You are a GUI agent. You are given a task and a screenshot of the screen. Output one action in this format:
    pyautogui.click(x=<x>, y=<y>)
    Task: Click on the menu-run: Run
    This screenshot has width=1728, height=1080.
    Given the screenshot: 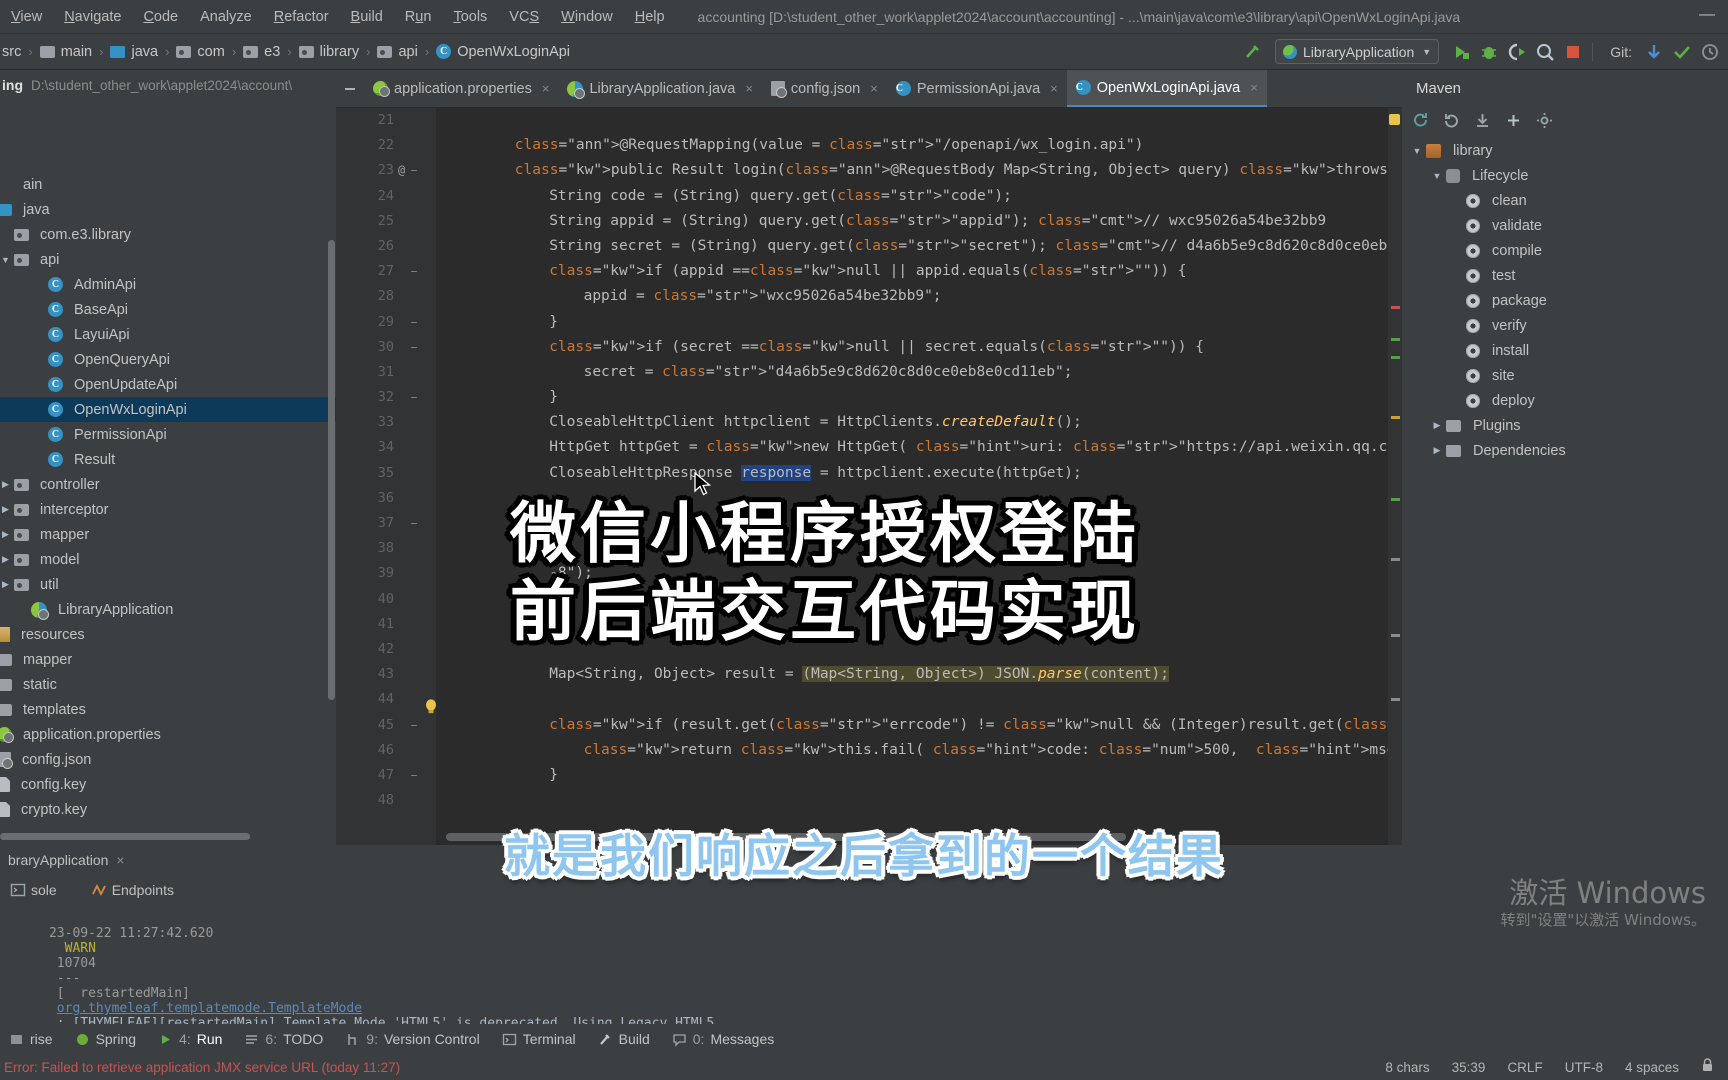 What is the action you would take?
    pyautogui.click(x=418, y=17)
    